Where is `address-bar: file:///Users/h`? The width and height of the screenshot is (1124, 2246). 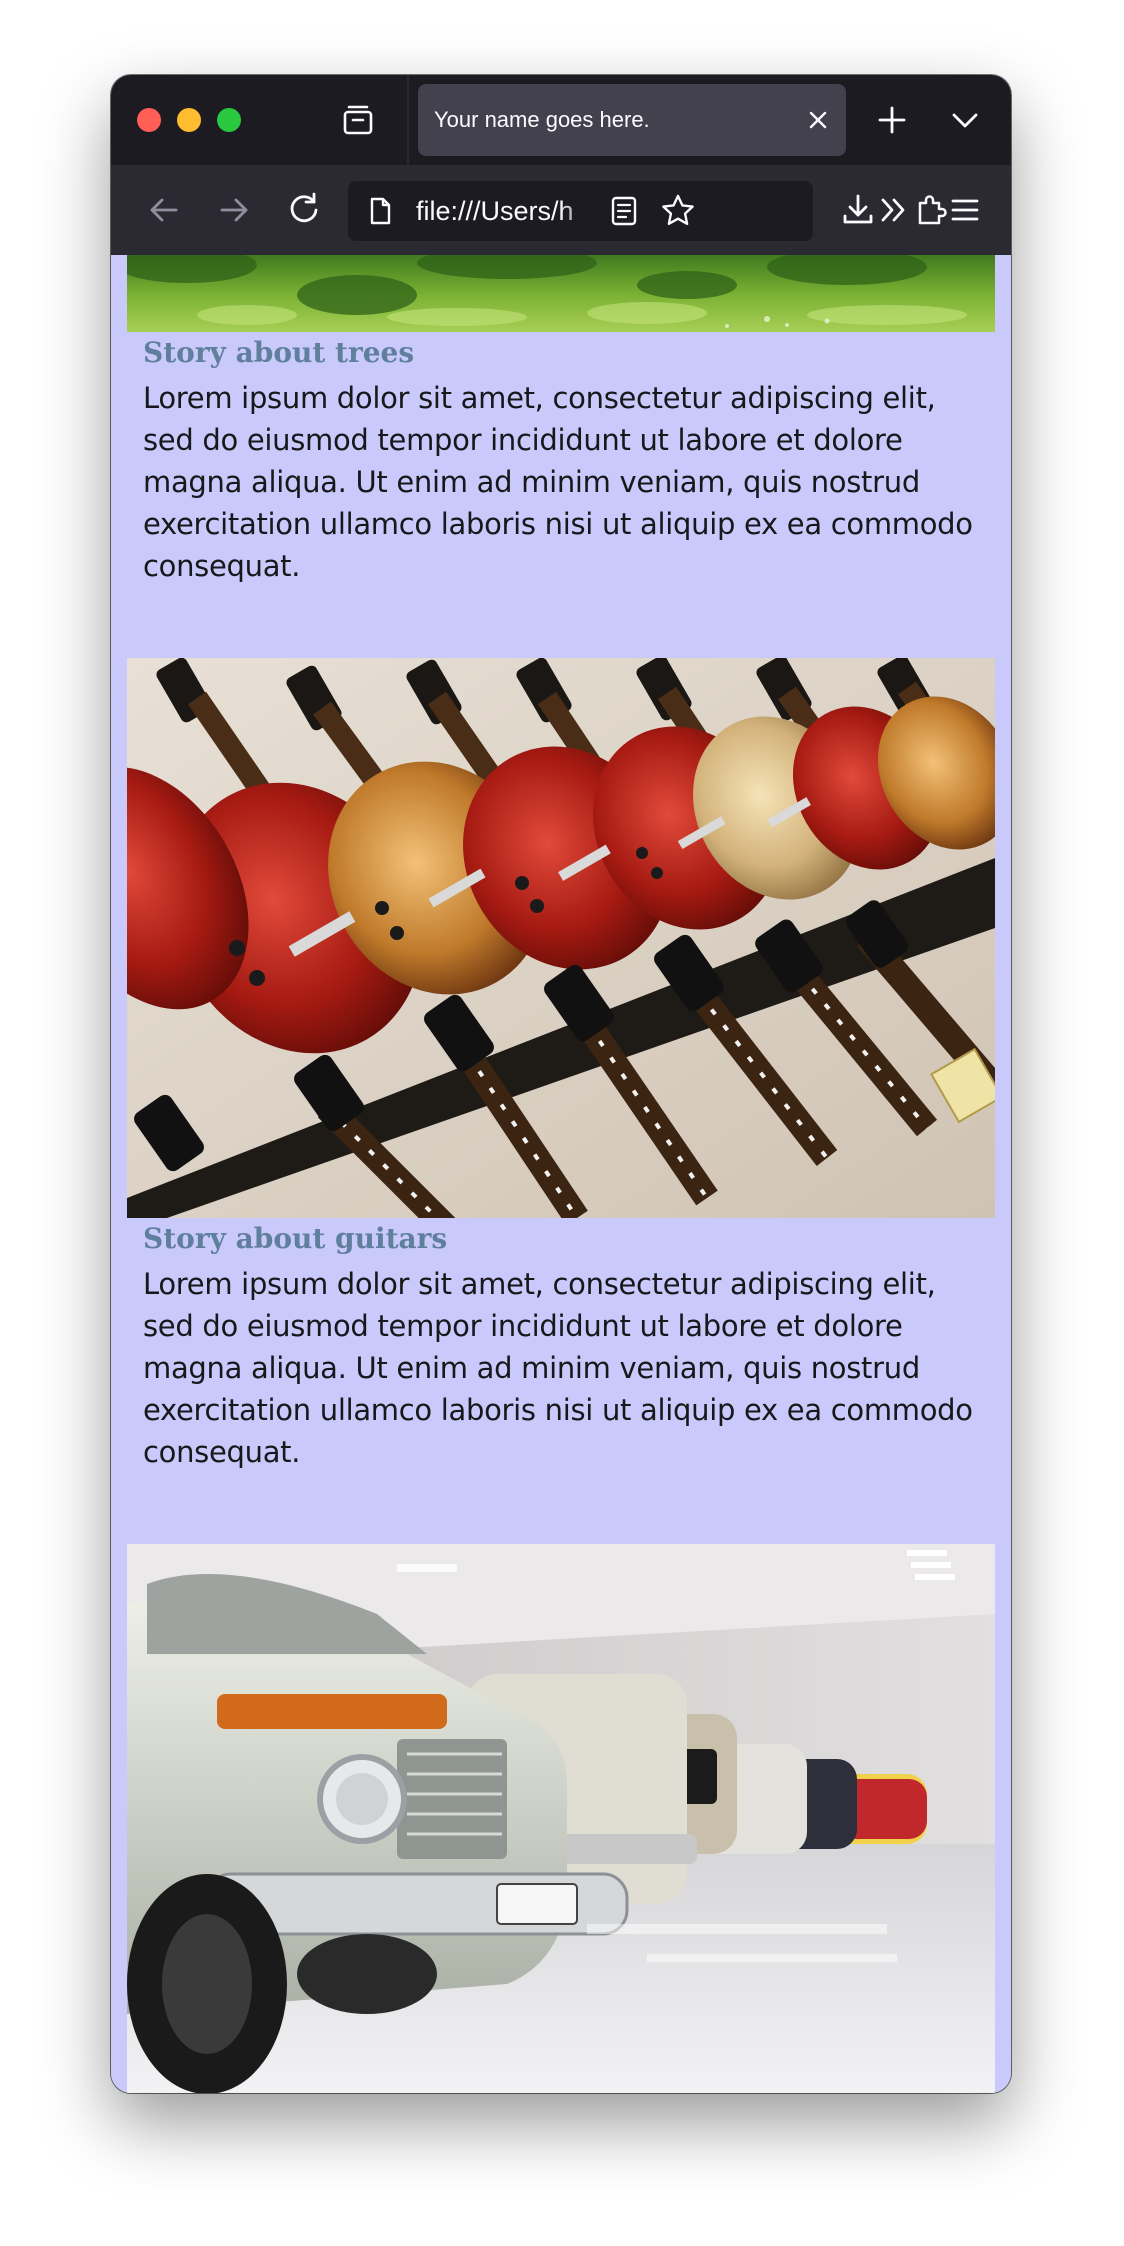
address-bar: file:///Users/h is located at coordinates (580, 211).